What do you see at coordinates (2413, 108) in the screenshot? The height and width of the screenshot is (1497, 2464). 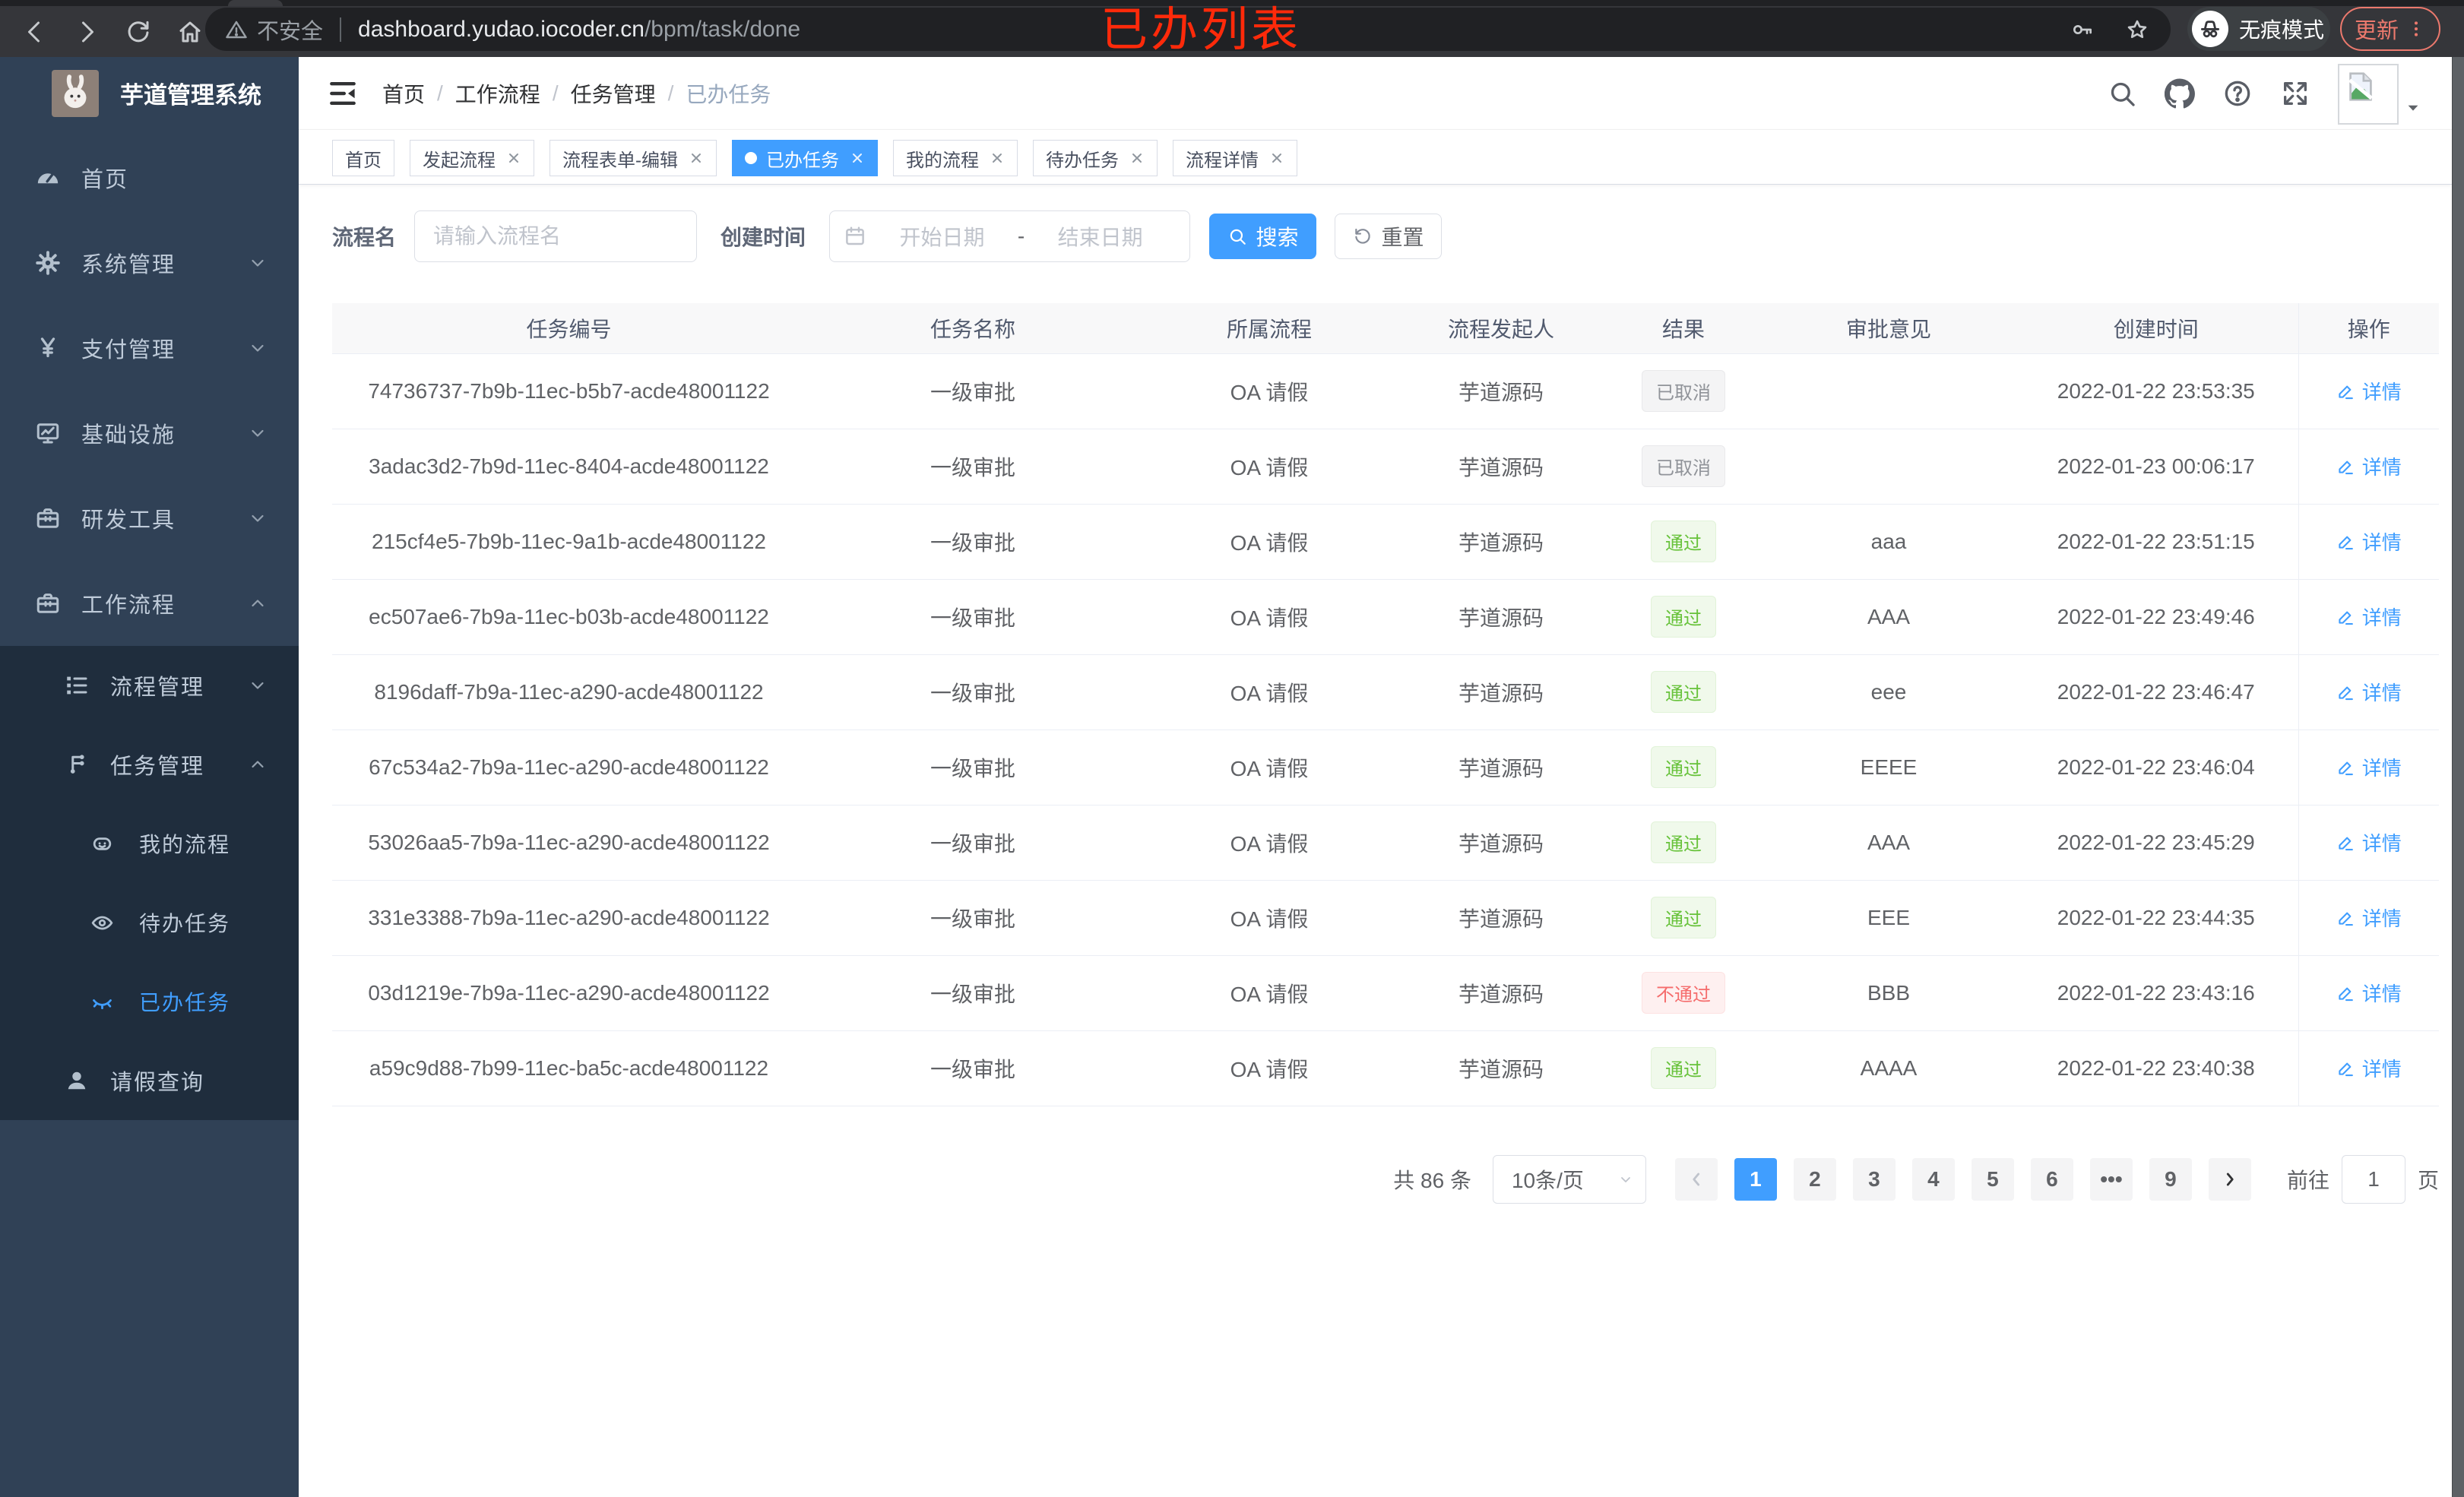 I see `caret-down-icon` at bounding box center [2413, 108].